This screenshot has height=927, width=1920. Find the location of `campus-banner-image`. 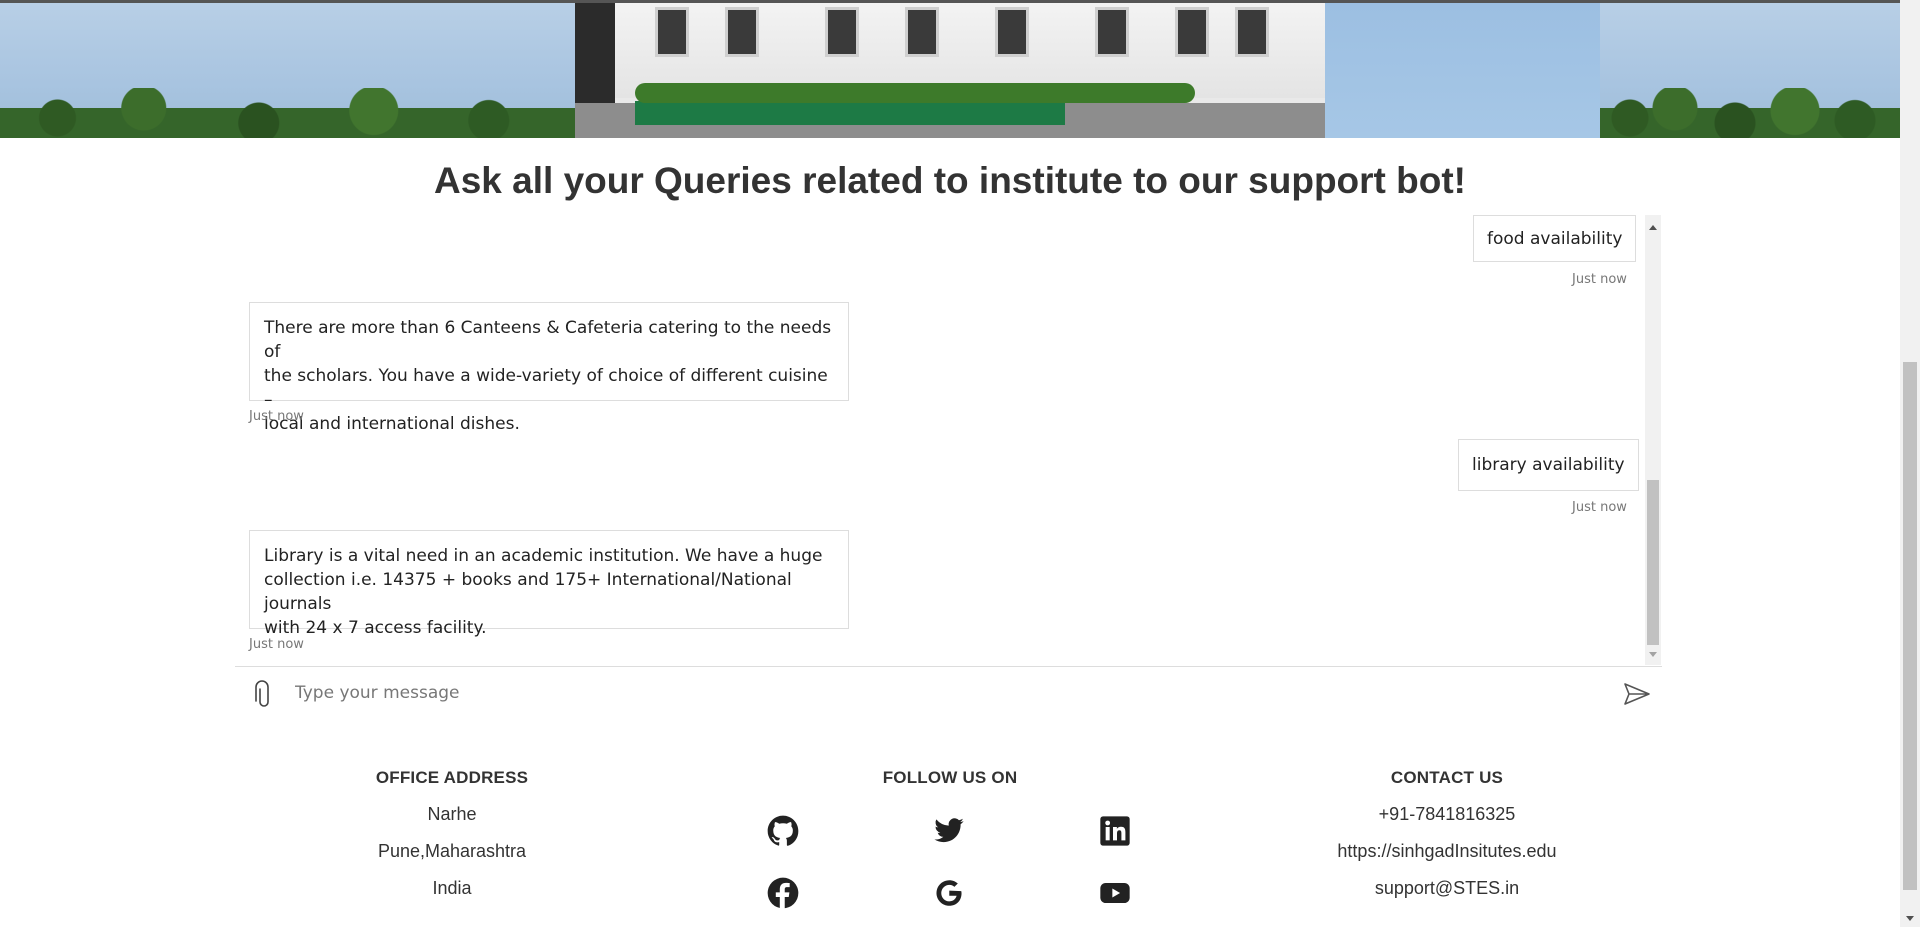

campus-banner-image is located at coordinates (950, 70).